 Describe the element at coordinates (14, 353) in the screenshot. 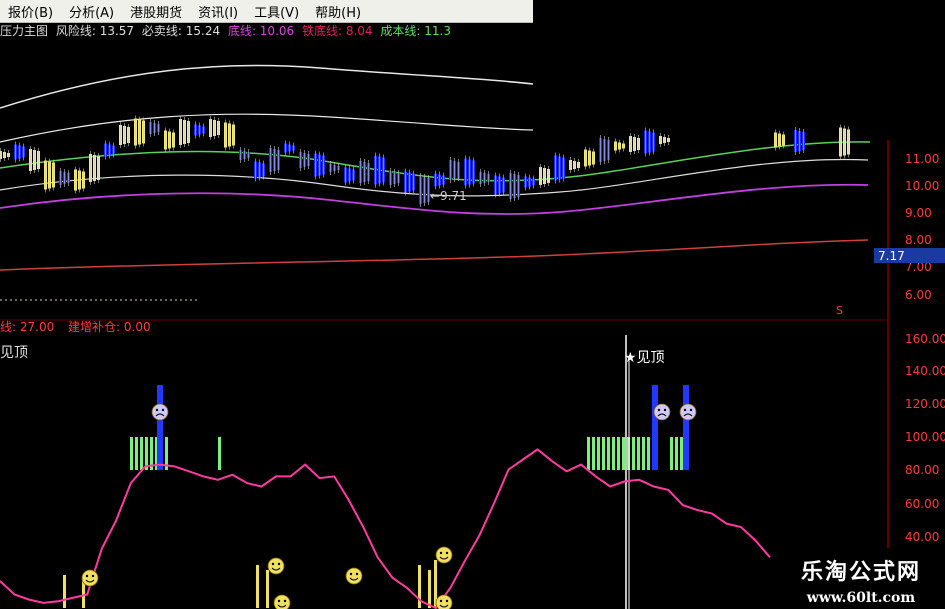

I see `top-signal-left: 见顶` at that location.